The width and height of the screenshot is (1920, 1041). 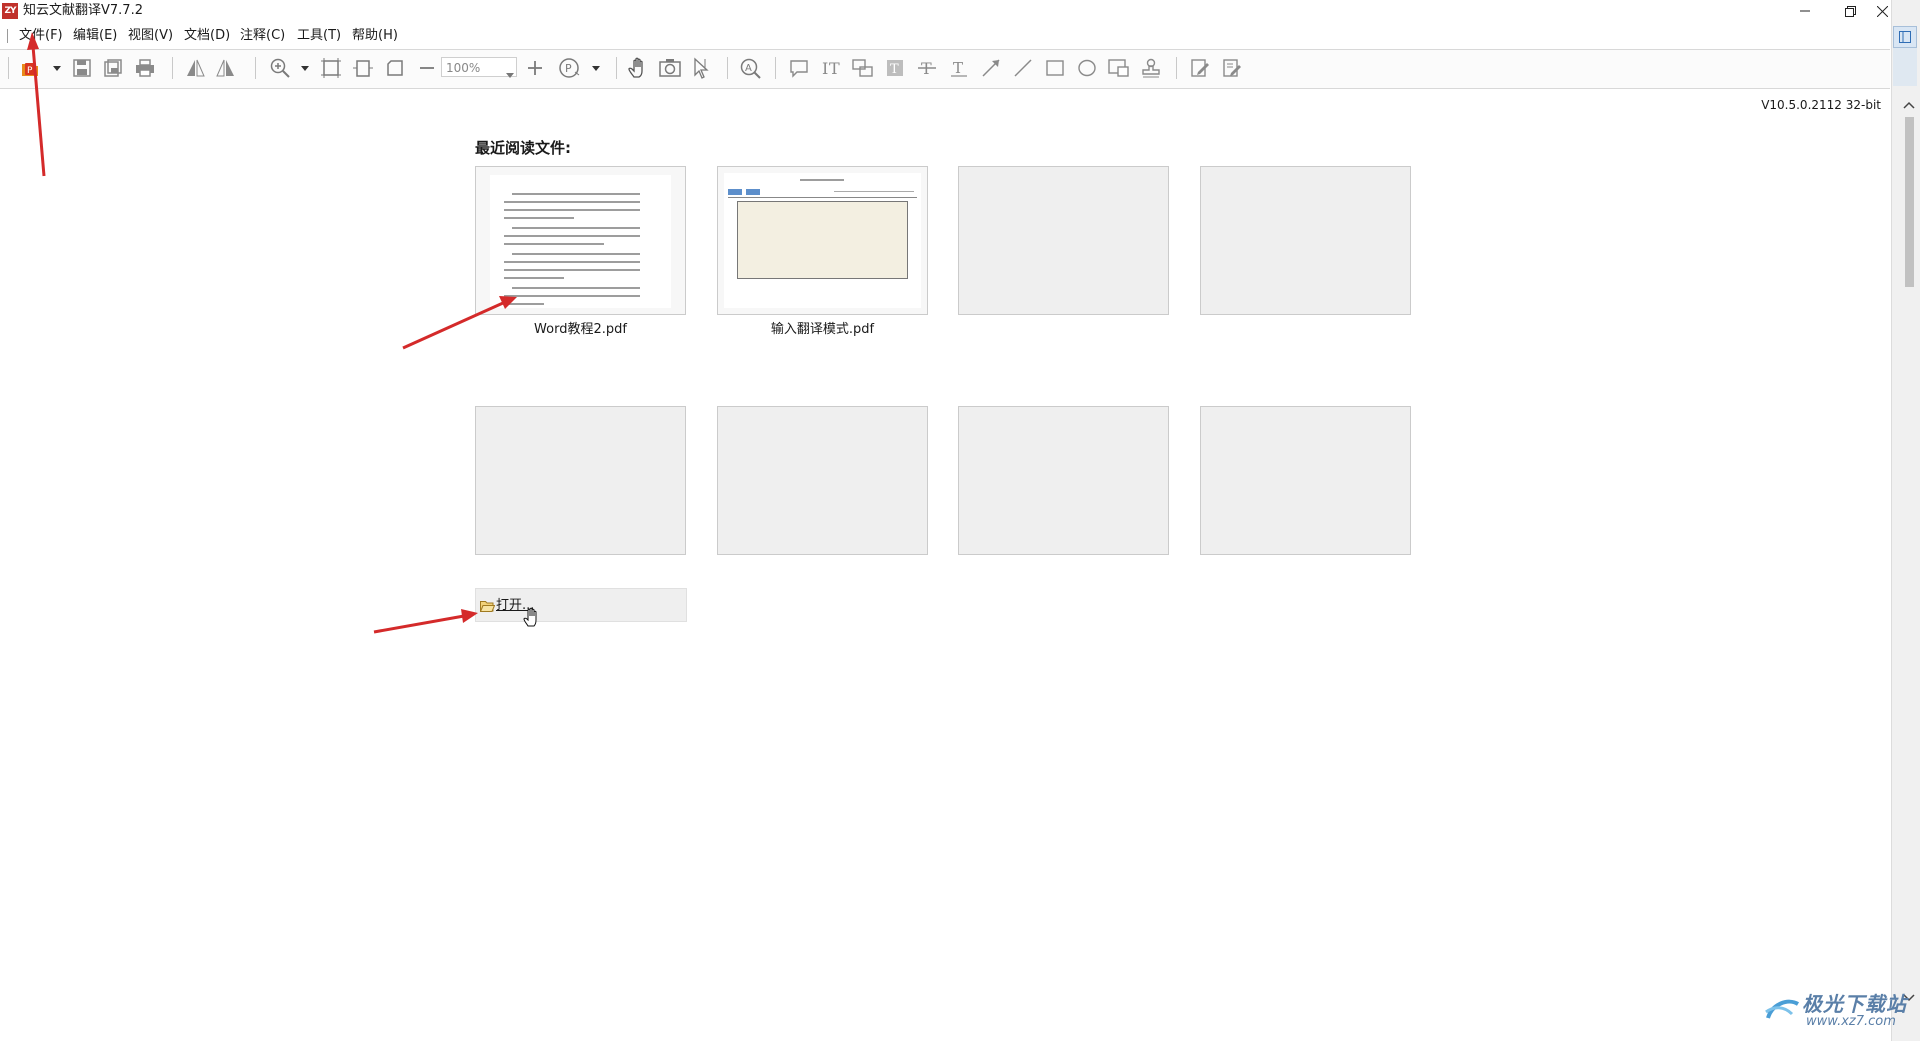 I want to click on fit-page-icon, so click(x=331, y=68).